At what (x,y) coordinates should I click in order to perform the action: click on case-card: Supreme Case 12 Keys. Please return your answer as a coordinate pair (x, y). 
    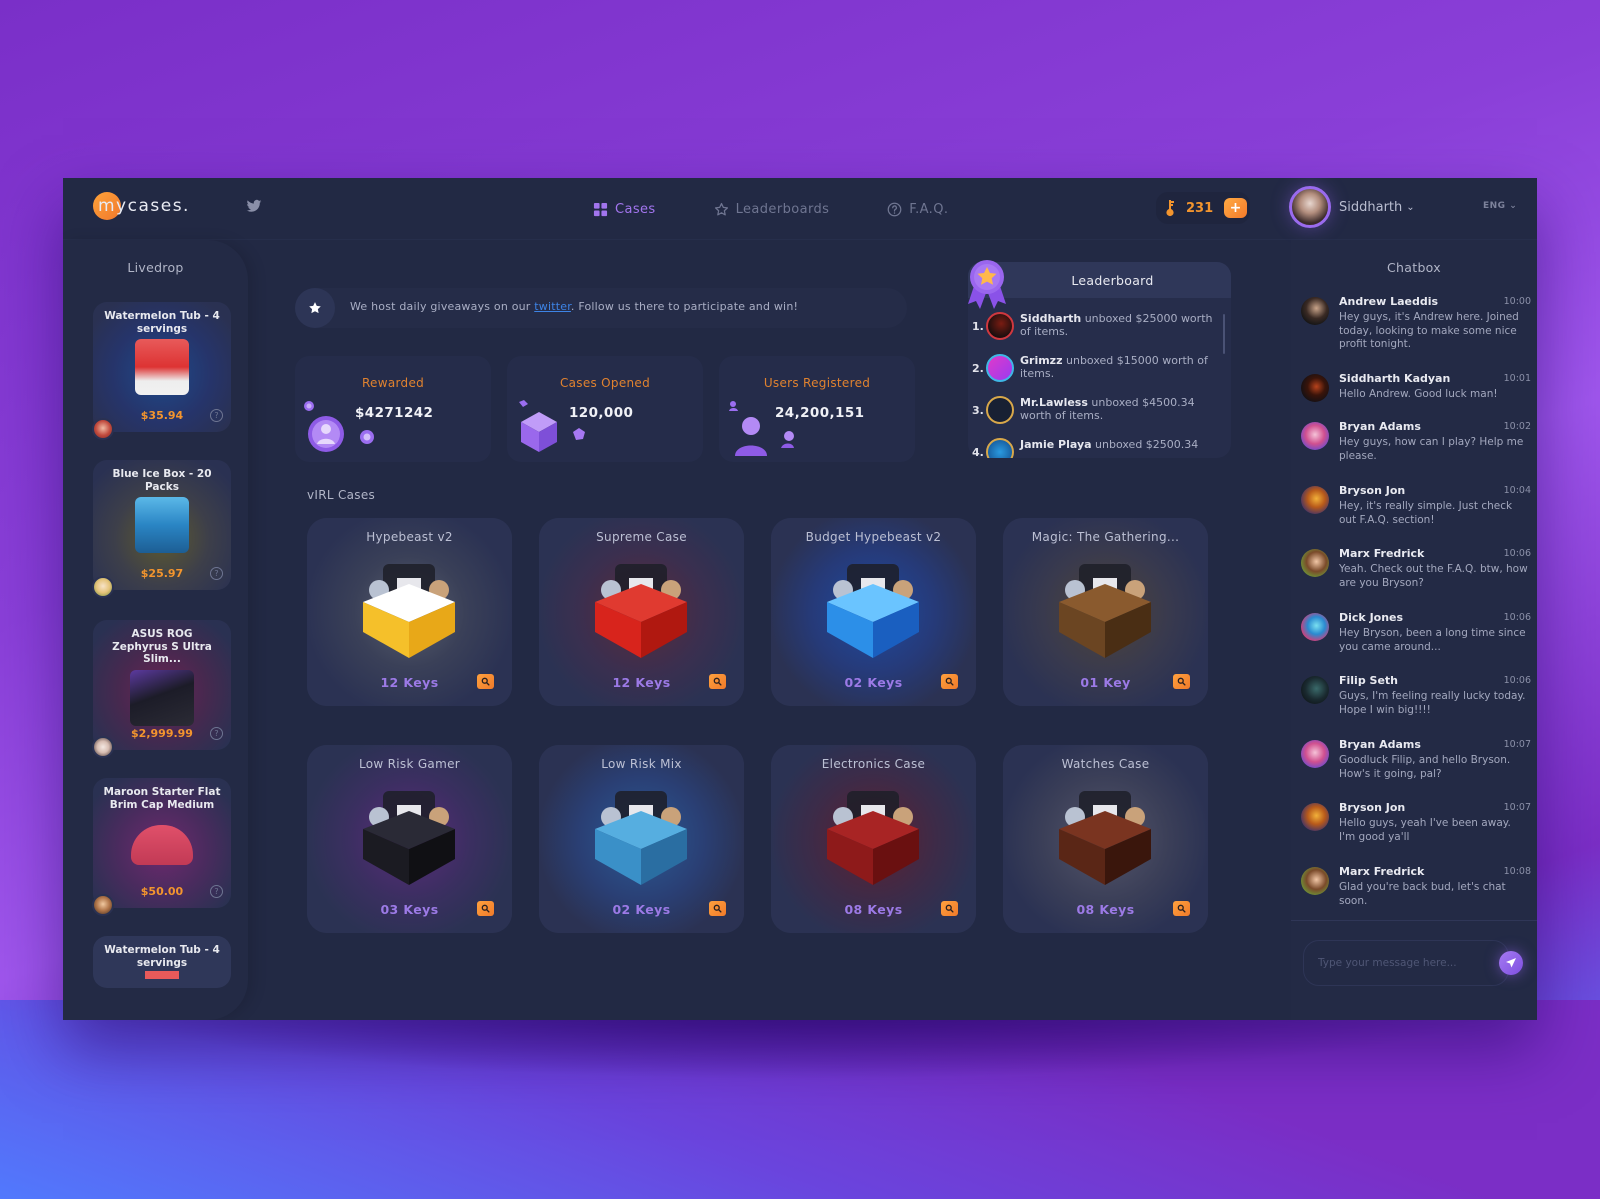
    Looking at the image, I should click on (641, 612).